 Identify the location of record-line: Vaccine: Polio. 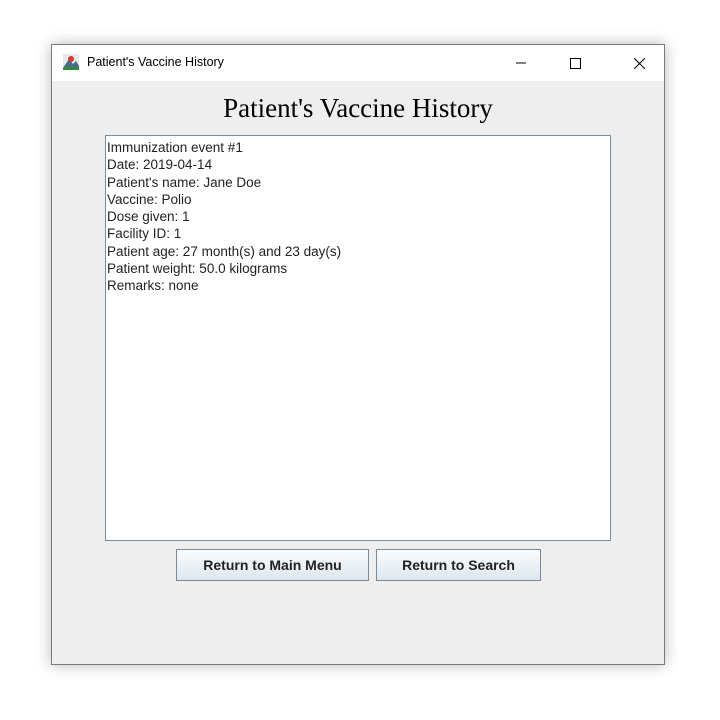
(149, 199).